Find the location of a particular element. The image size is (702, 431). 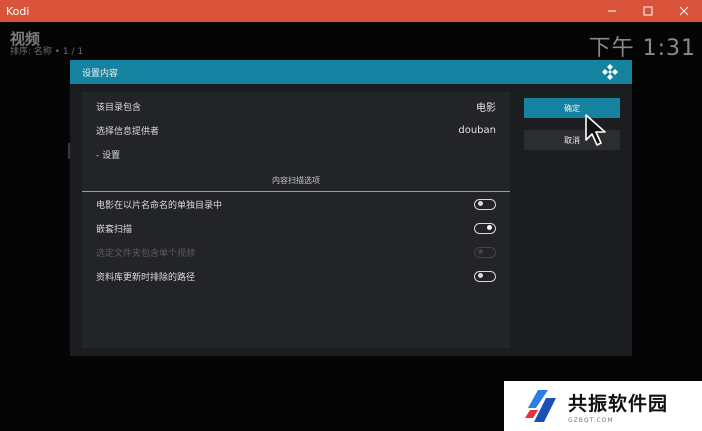

watermark-name: 共振软件园 is located at coordinates (618, 403).